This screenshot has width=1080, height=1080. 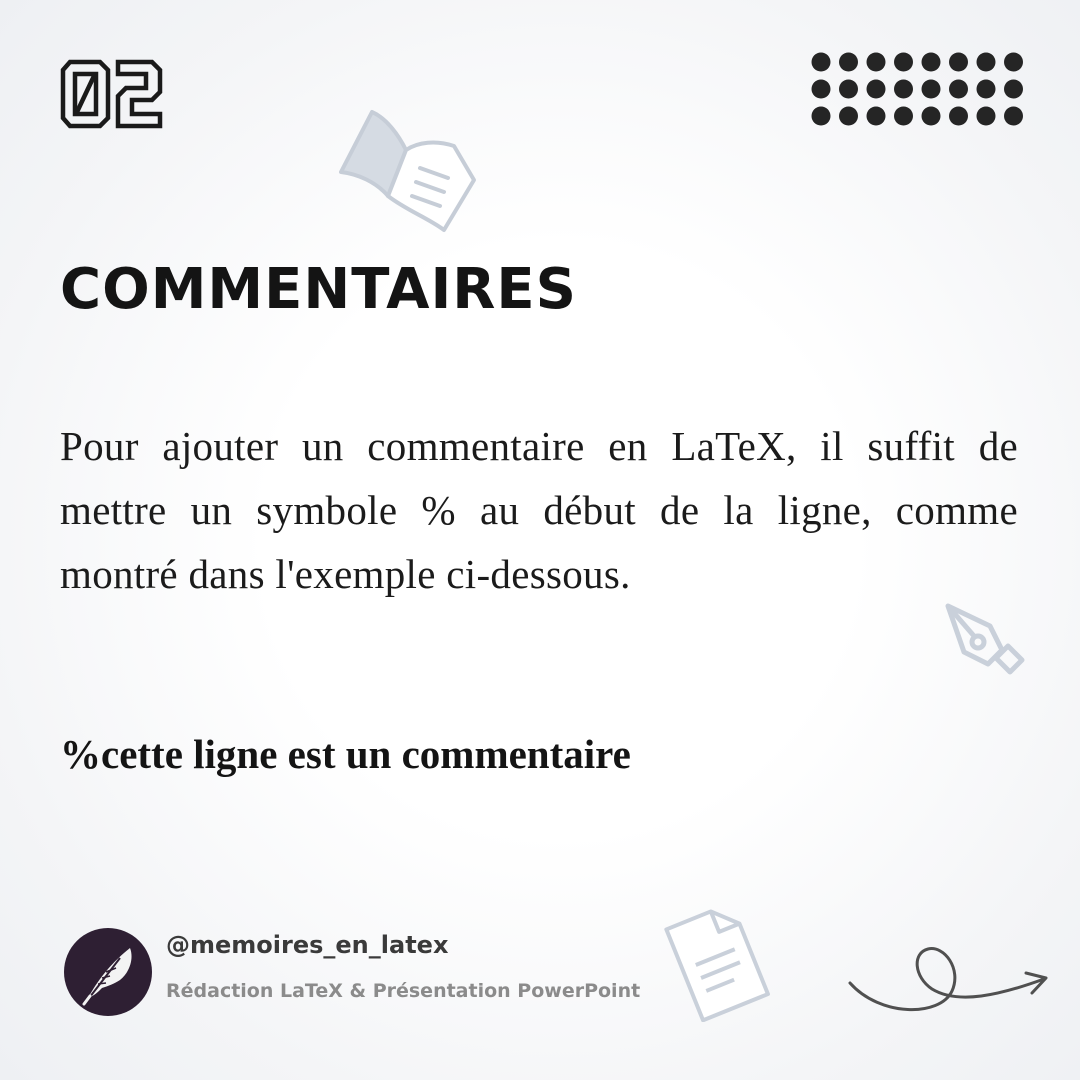 I want to click on account-handle: @memoires_en_latex, so click(x=307, y=945).